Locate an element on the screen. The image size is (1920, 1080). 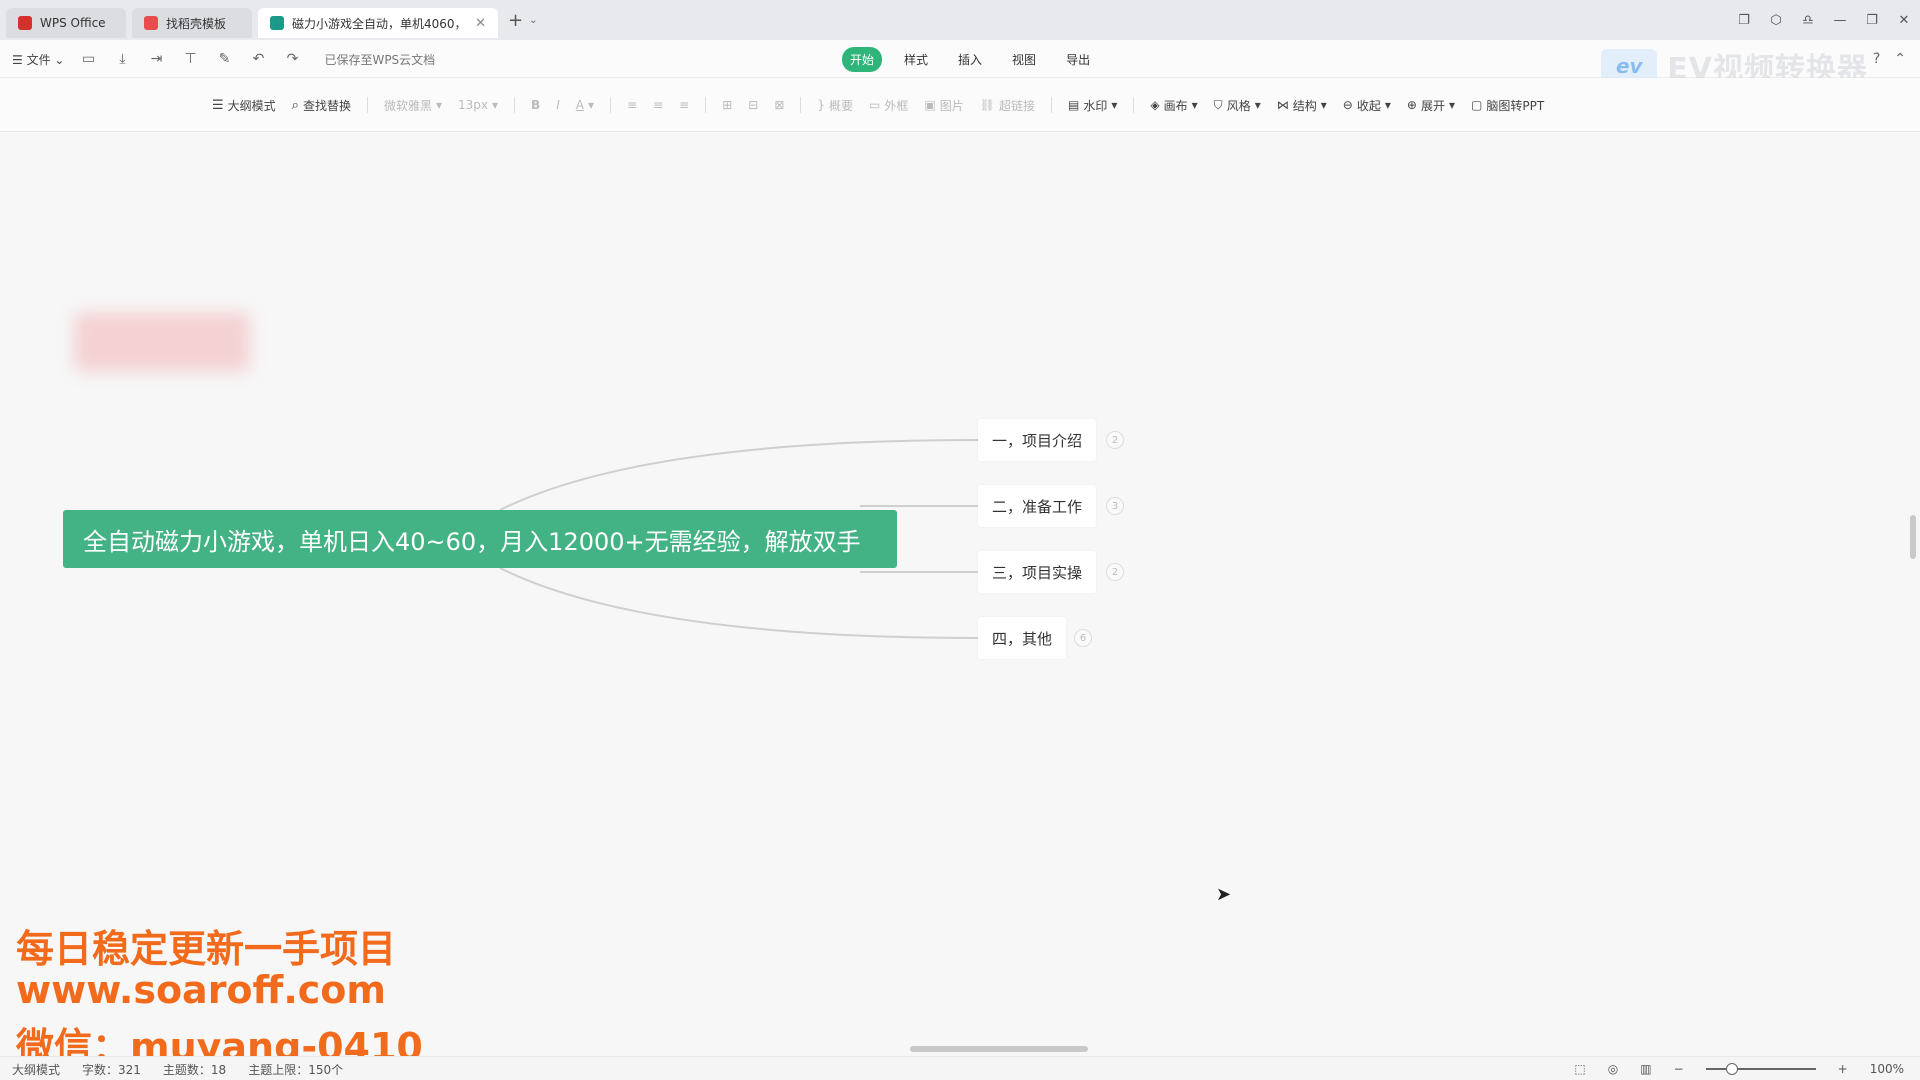
ribbon-tabs: 开始 样式 插入 视图 导出 is located at coordinates (970, 59).